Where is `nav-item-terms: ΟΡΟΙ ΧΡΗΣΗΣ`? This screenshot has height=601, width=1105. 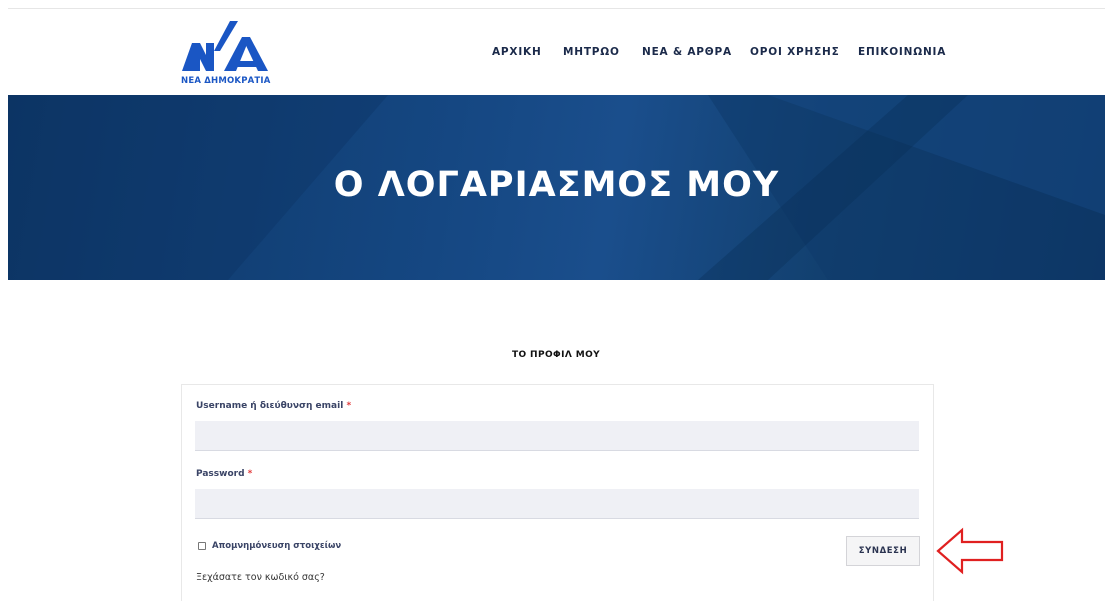
nav-item-terms: ΟΡΟΙ ΧΡΗΣΗΣ is located at coordinates (795, 52).